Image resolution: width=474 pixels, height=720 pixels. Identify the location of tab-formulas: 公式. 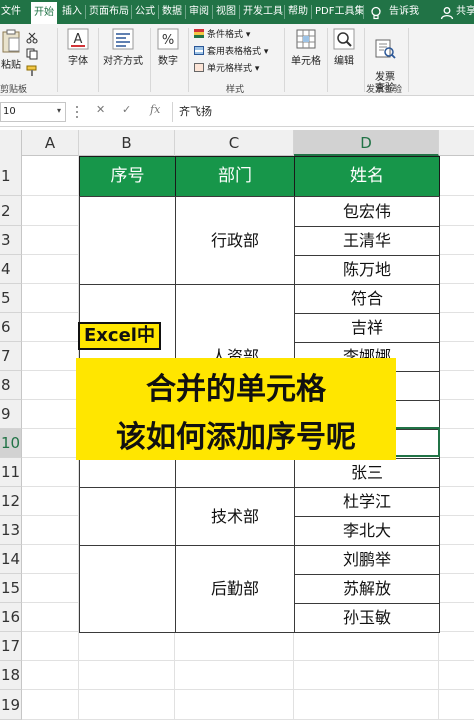
(145, 12).